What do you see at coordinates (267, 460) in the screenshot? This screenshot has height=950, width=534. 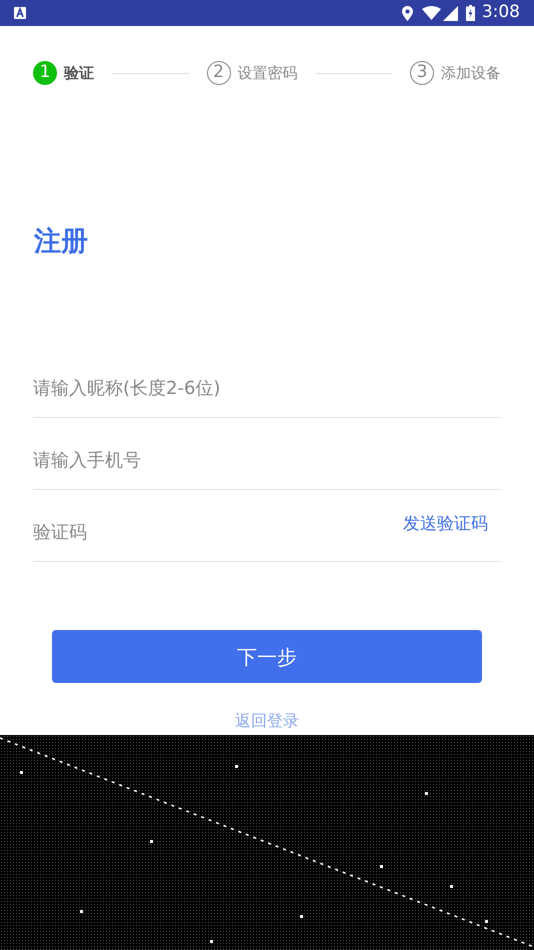 I see `input-field: 请输入手机号` at bounding box center [267, 460].